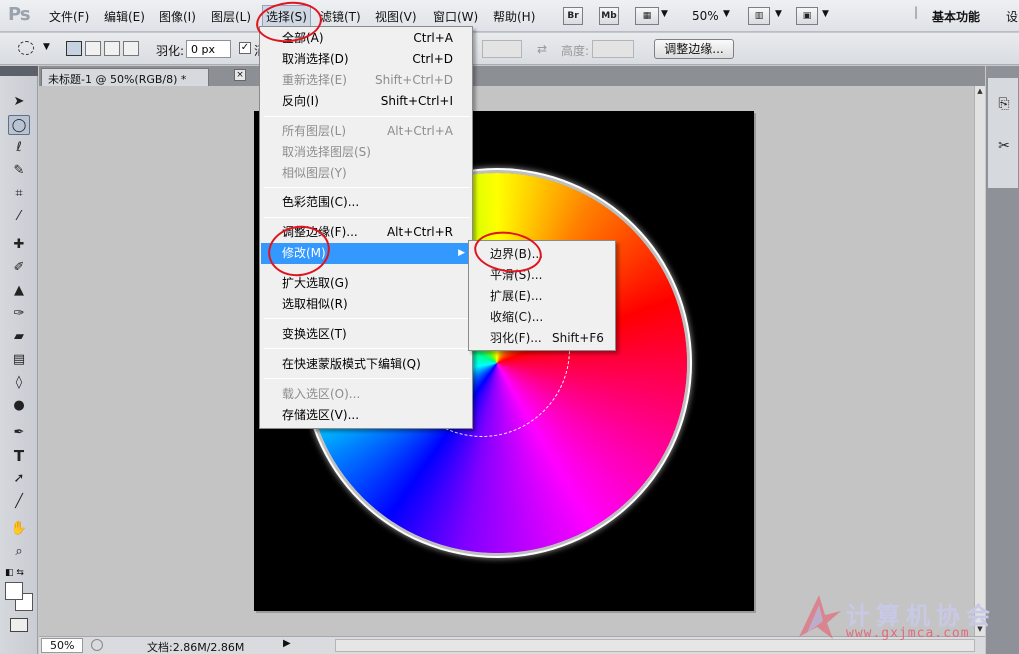 The width and height of the screenshot is (1019, 654). Describe the element at coordinates (609, 16) in the screenshot. I see `minibridge-button: Mb` at that location.